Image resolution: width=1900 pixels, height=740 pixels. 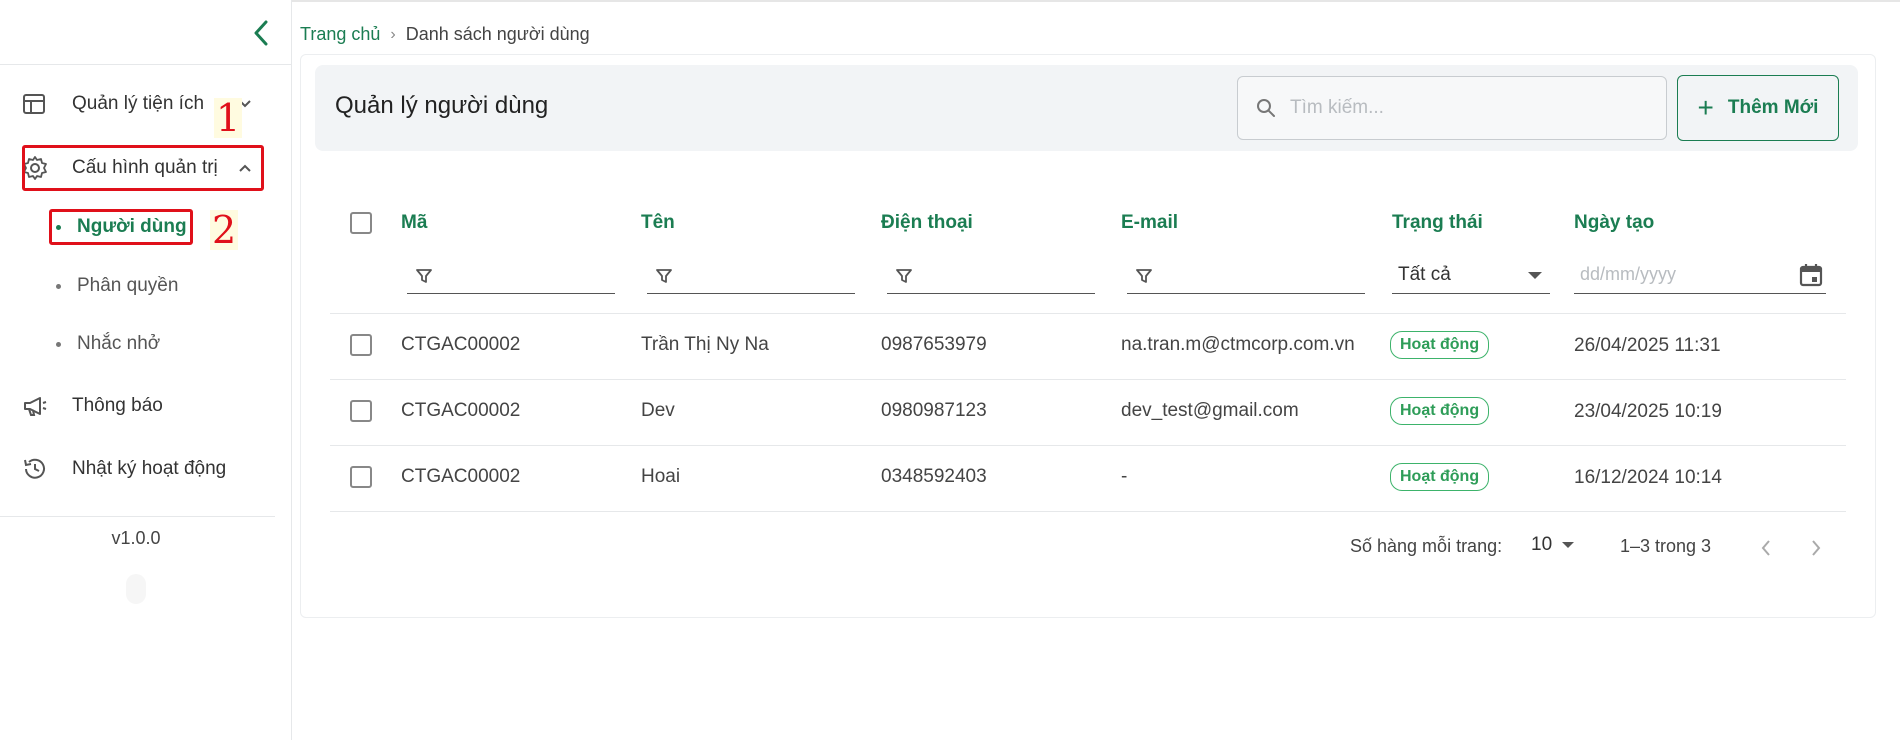 I want to click on sidebar-item-label: Thông báo, so click(x=117, y=405).